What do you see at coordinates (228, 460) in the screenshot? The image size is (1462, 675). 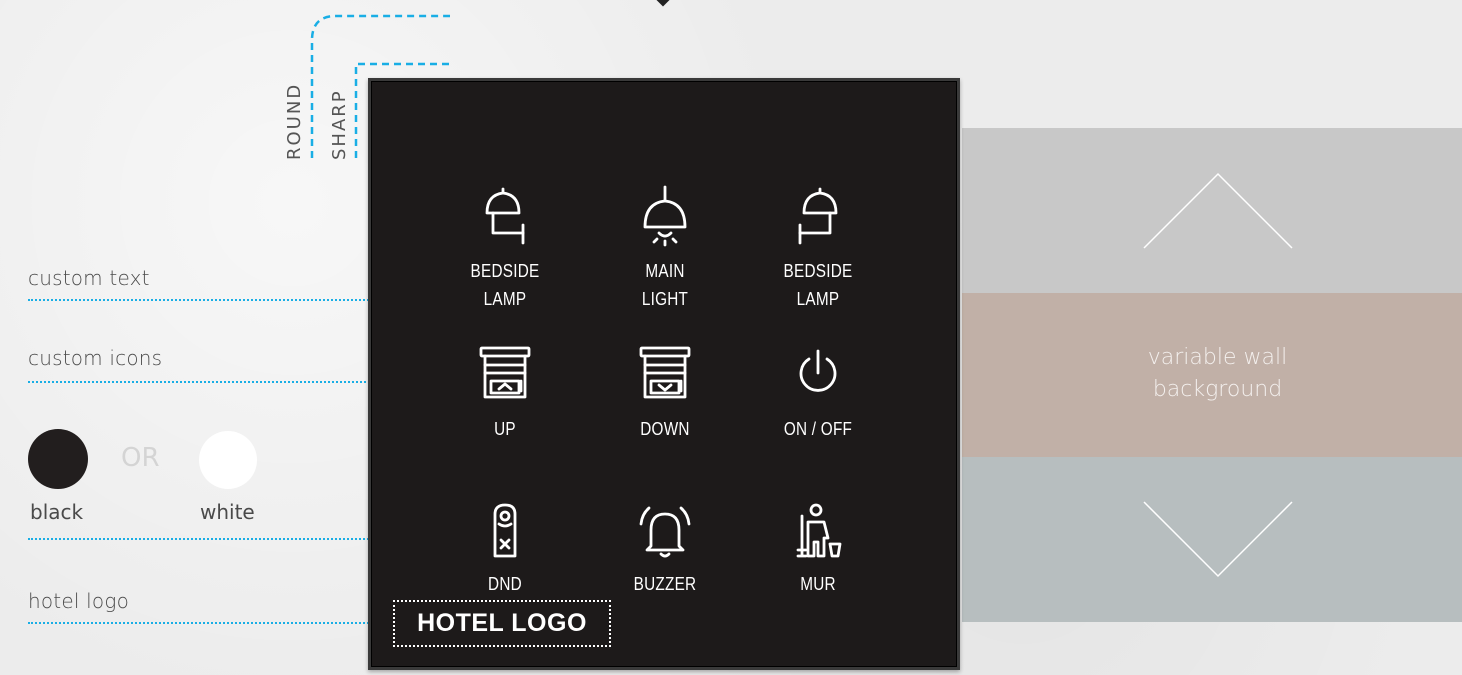 I see `white-swatch` at bounding box center [228, 460].